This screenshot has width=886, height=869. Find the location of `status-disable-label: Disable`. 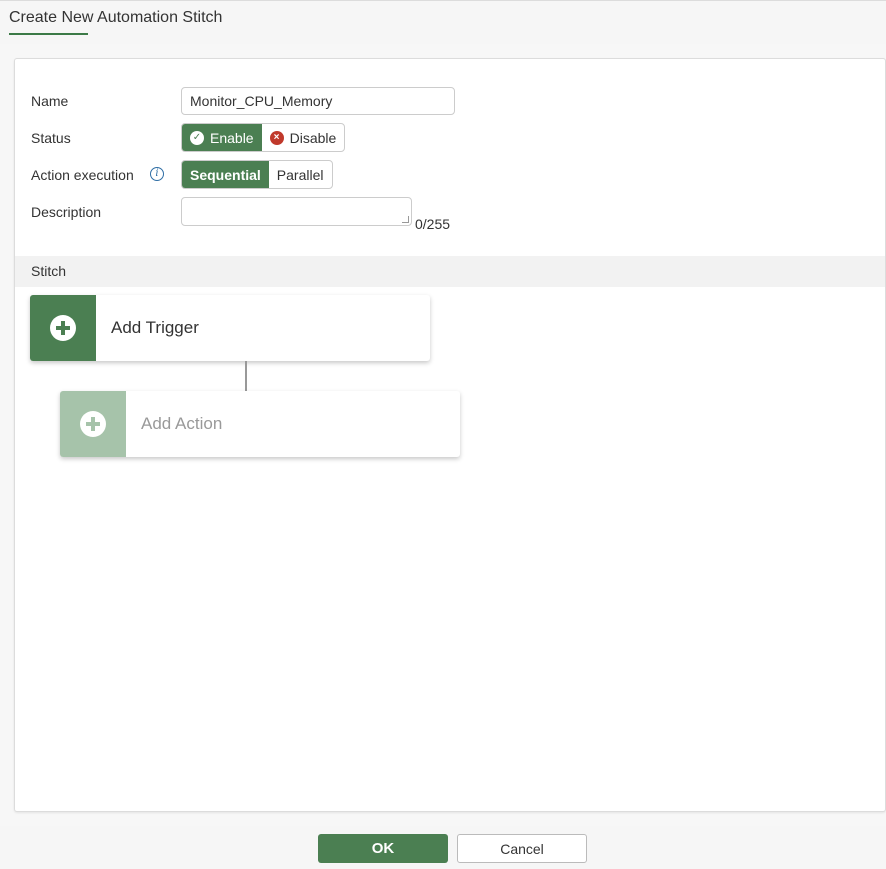

status-disable-label: Disable is located at coordinates (313, 137).